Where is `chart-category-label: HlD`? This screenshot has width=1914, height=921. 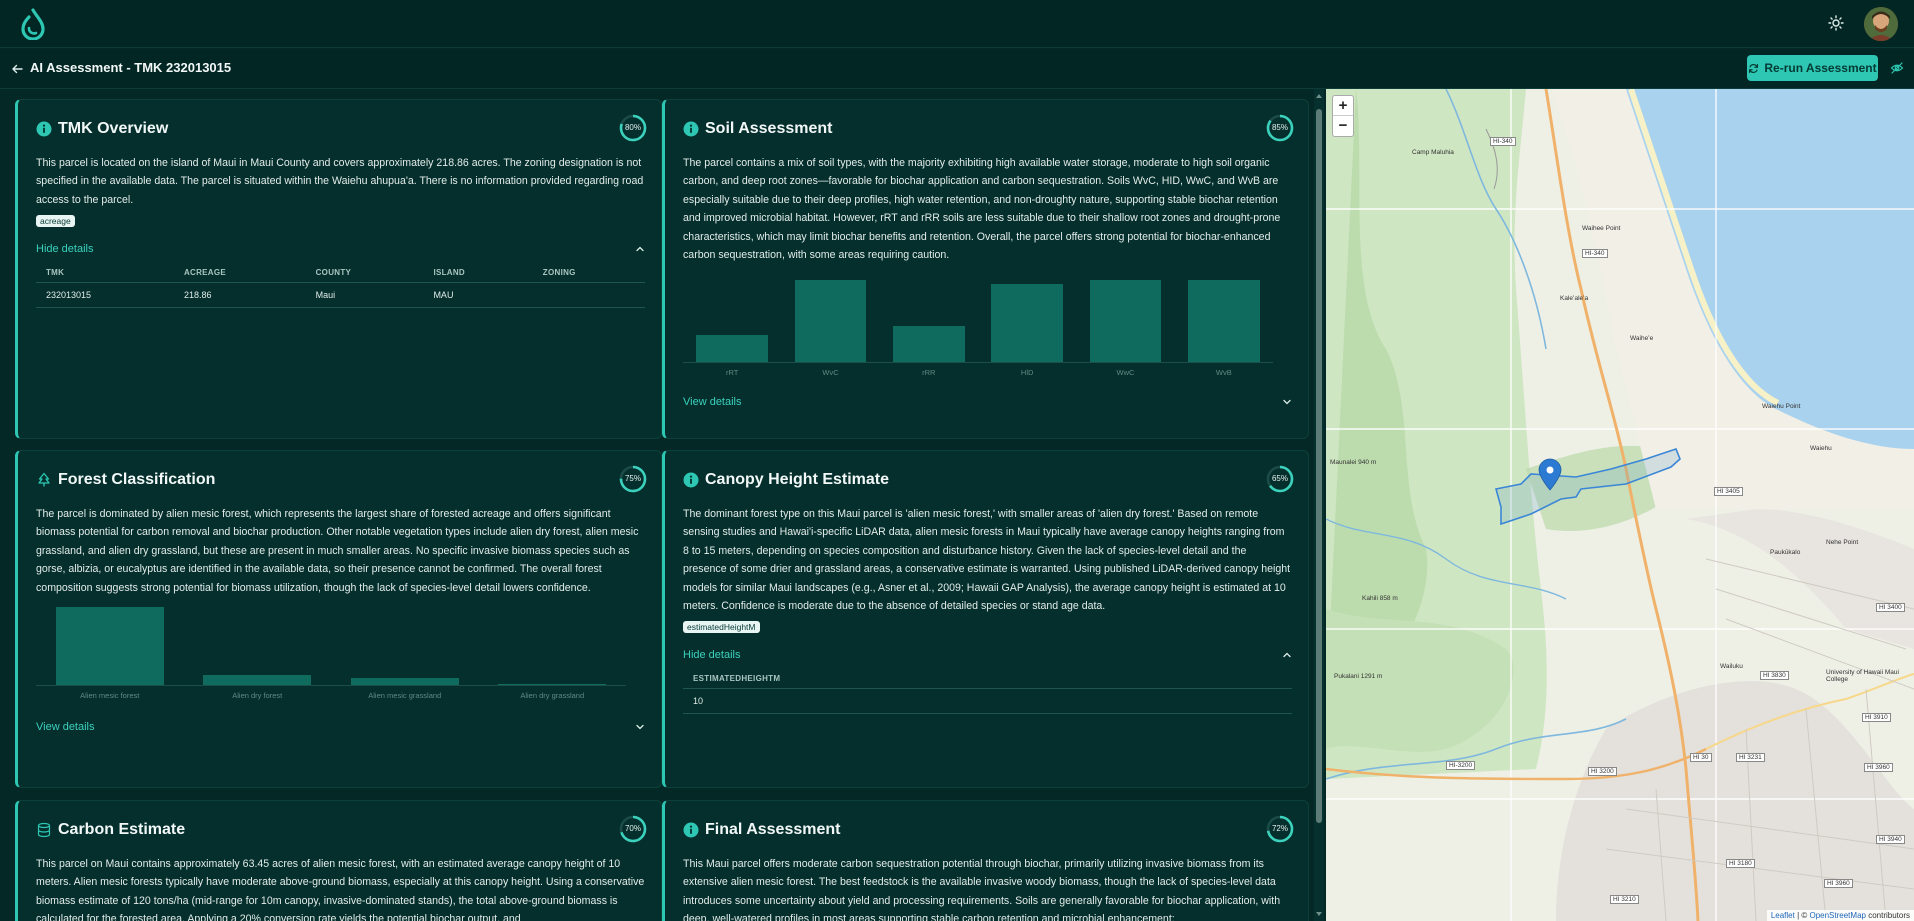
chart-category-label: HlD is located at coordinates (1027, 373).